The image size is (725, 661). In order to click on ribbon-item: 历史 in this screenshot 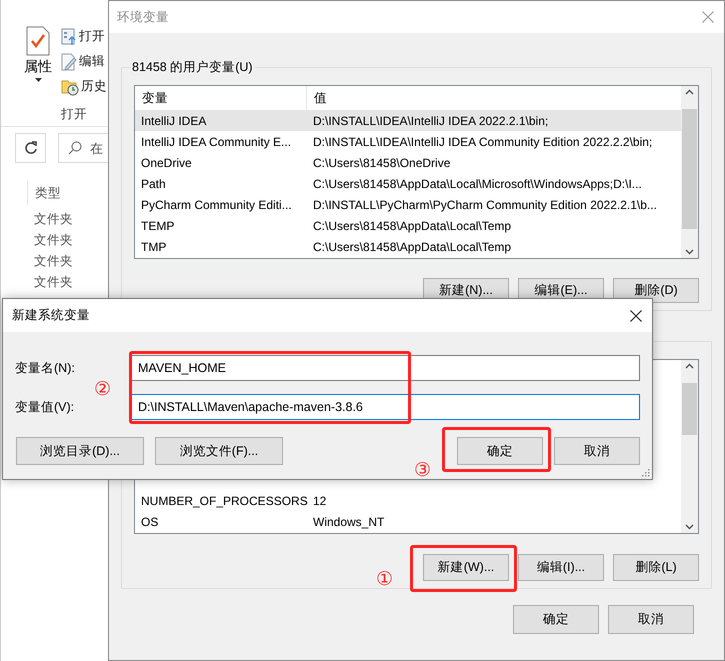, I will do `click(94, 86)`.